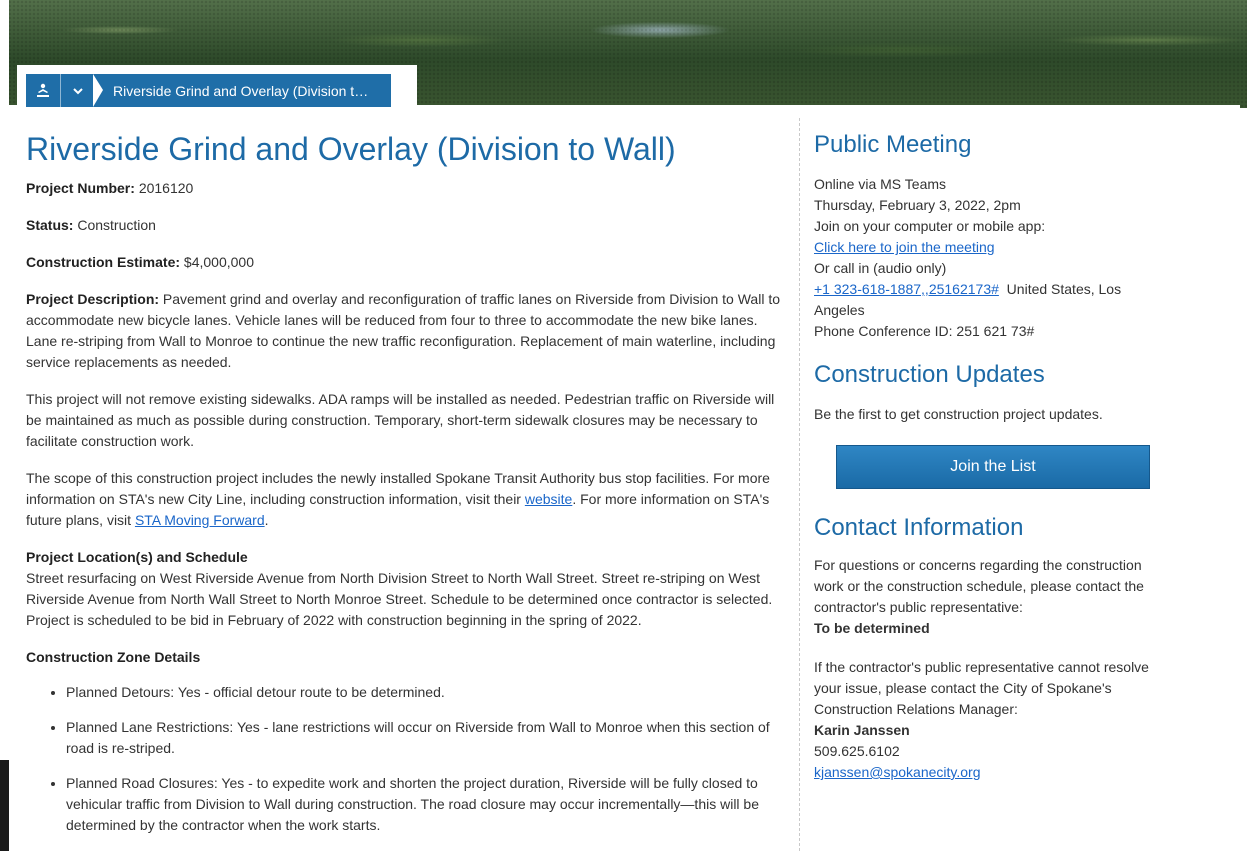 The image size is (1247, 851). What do you see at coordinates (897, 772) in the screenshot?
I see `manager-email-link: kjanssen@spokanecity.org` at bounding box center [897, 772].